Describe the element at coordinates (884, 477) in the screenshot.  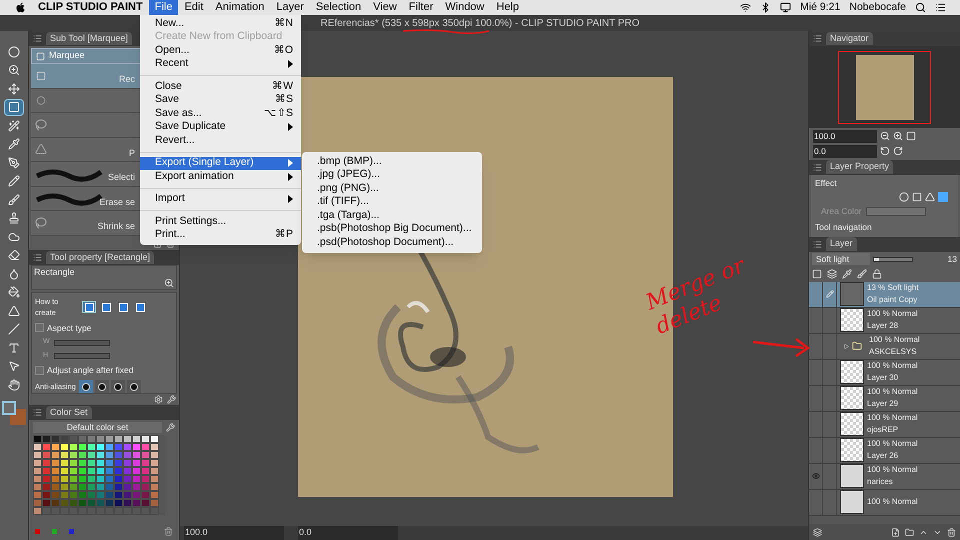
I see `layer-row: 100 % Normal narices` at that location.